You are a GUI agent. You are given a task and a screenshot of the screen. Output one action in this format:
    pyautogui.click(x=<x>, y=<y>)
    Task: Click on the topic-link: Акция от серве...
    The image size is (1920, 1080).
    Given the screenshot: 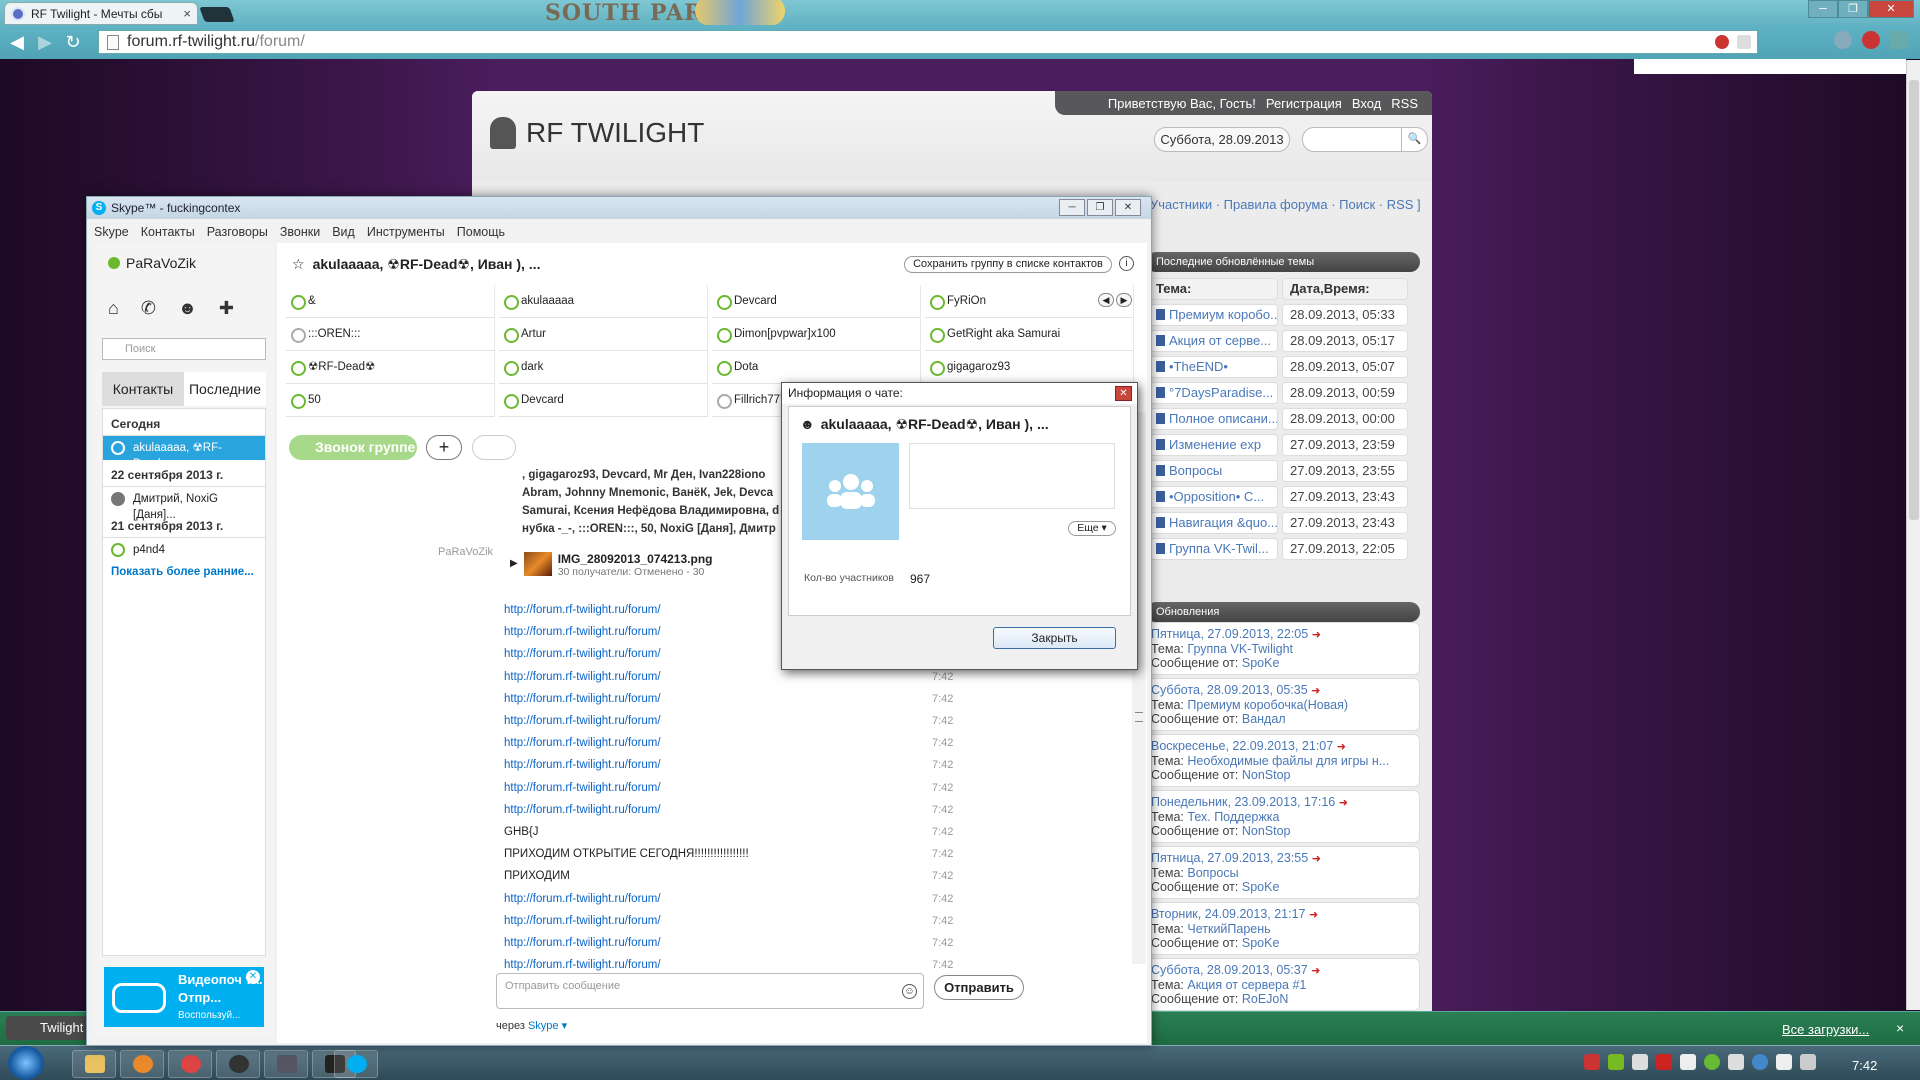 What is the action you would take?
    pyautogui.click(x=1214, y=341)
    